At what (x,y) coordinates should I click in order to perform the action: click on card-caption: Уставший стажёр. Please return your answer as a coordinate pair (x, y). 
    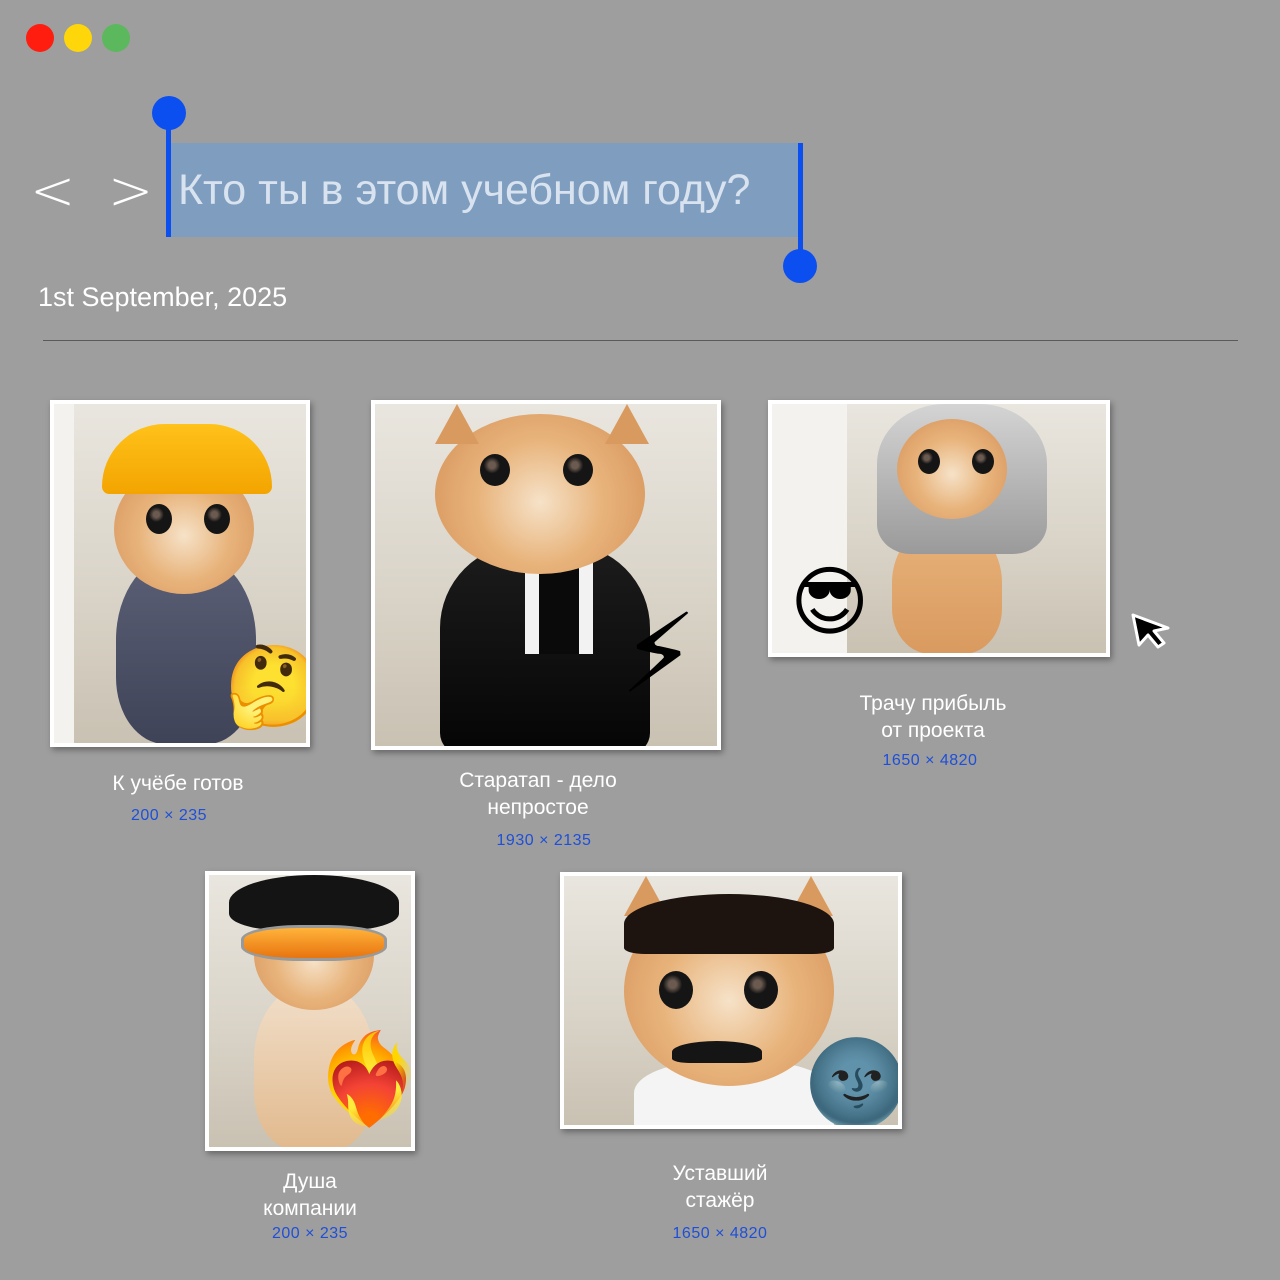
    Looking at the image, I should click on (720, 1187).